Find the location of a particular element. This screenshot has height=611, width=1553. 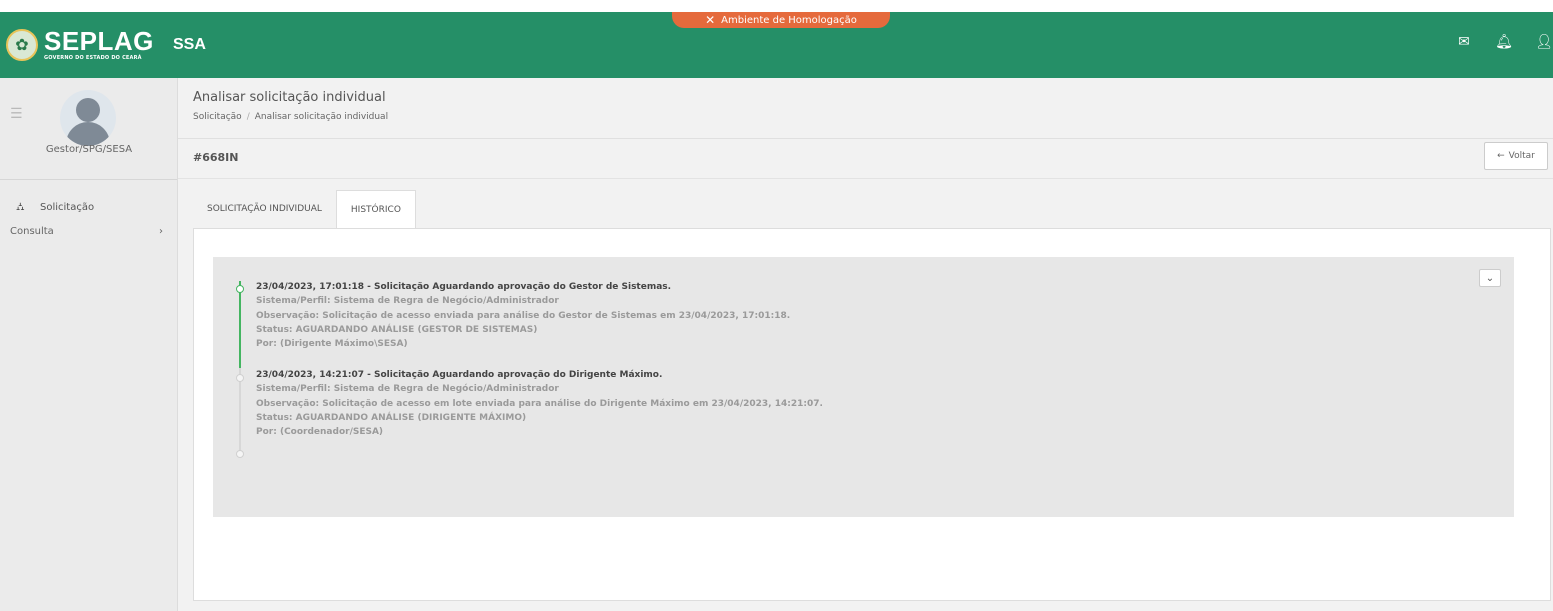

breadcrumb-item-solicitacao: Solicitação is located at coordinates (217, 117).